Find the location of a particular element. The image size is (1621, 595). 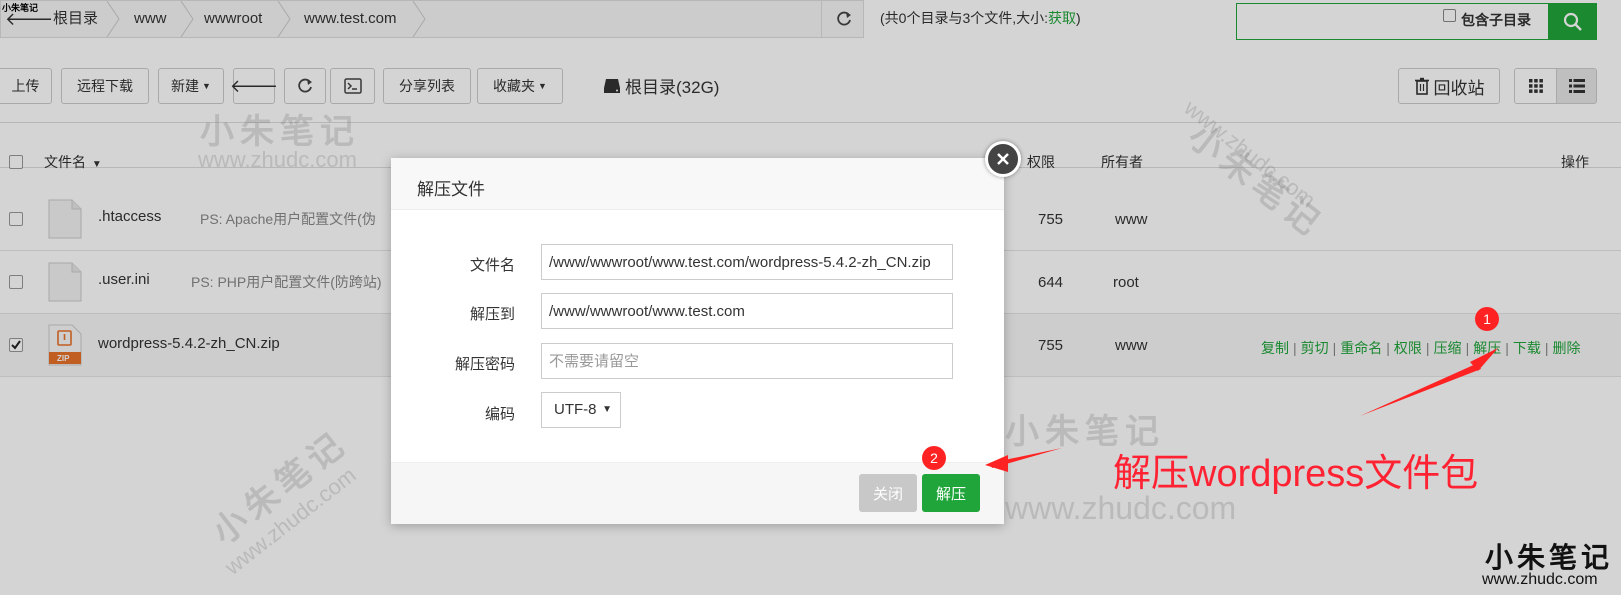

arrow-to-extract-icon is located at coordinates (1420, 389).